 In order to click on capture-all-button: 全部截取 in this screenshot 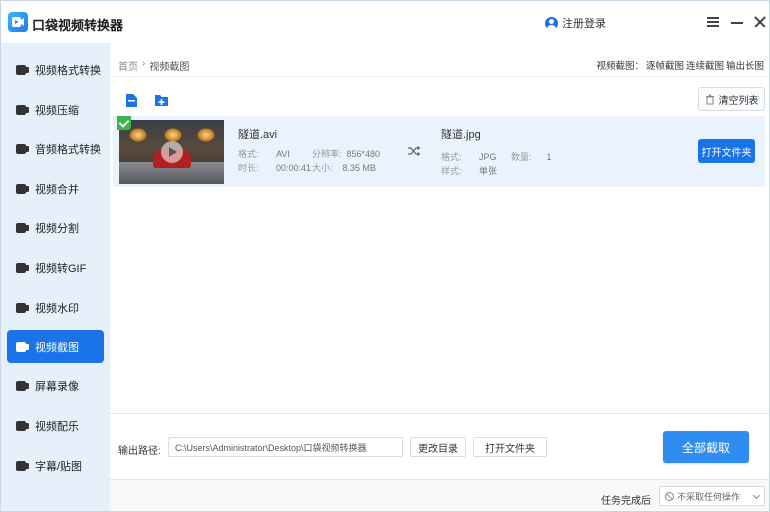, I will do `click(706, 447)`.